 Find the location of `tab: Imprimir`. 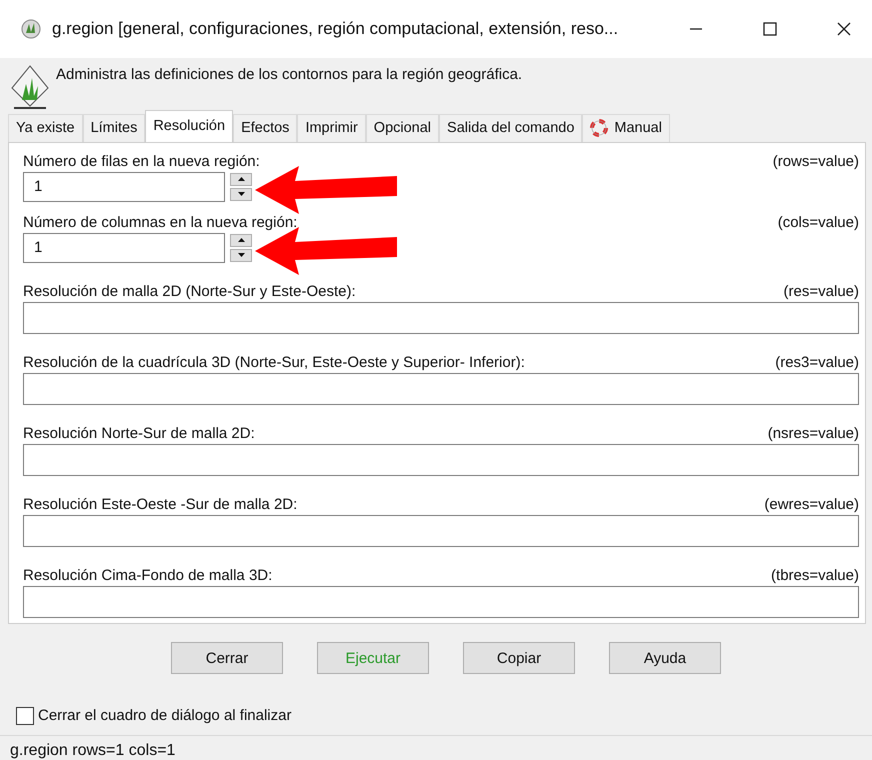

tab: Imprimir is located at coordinates (331, 128).